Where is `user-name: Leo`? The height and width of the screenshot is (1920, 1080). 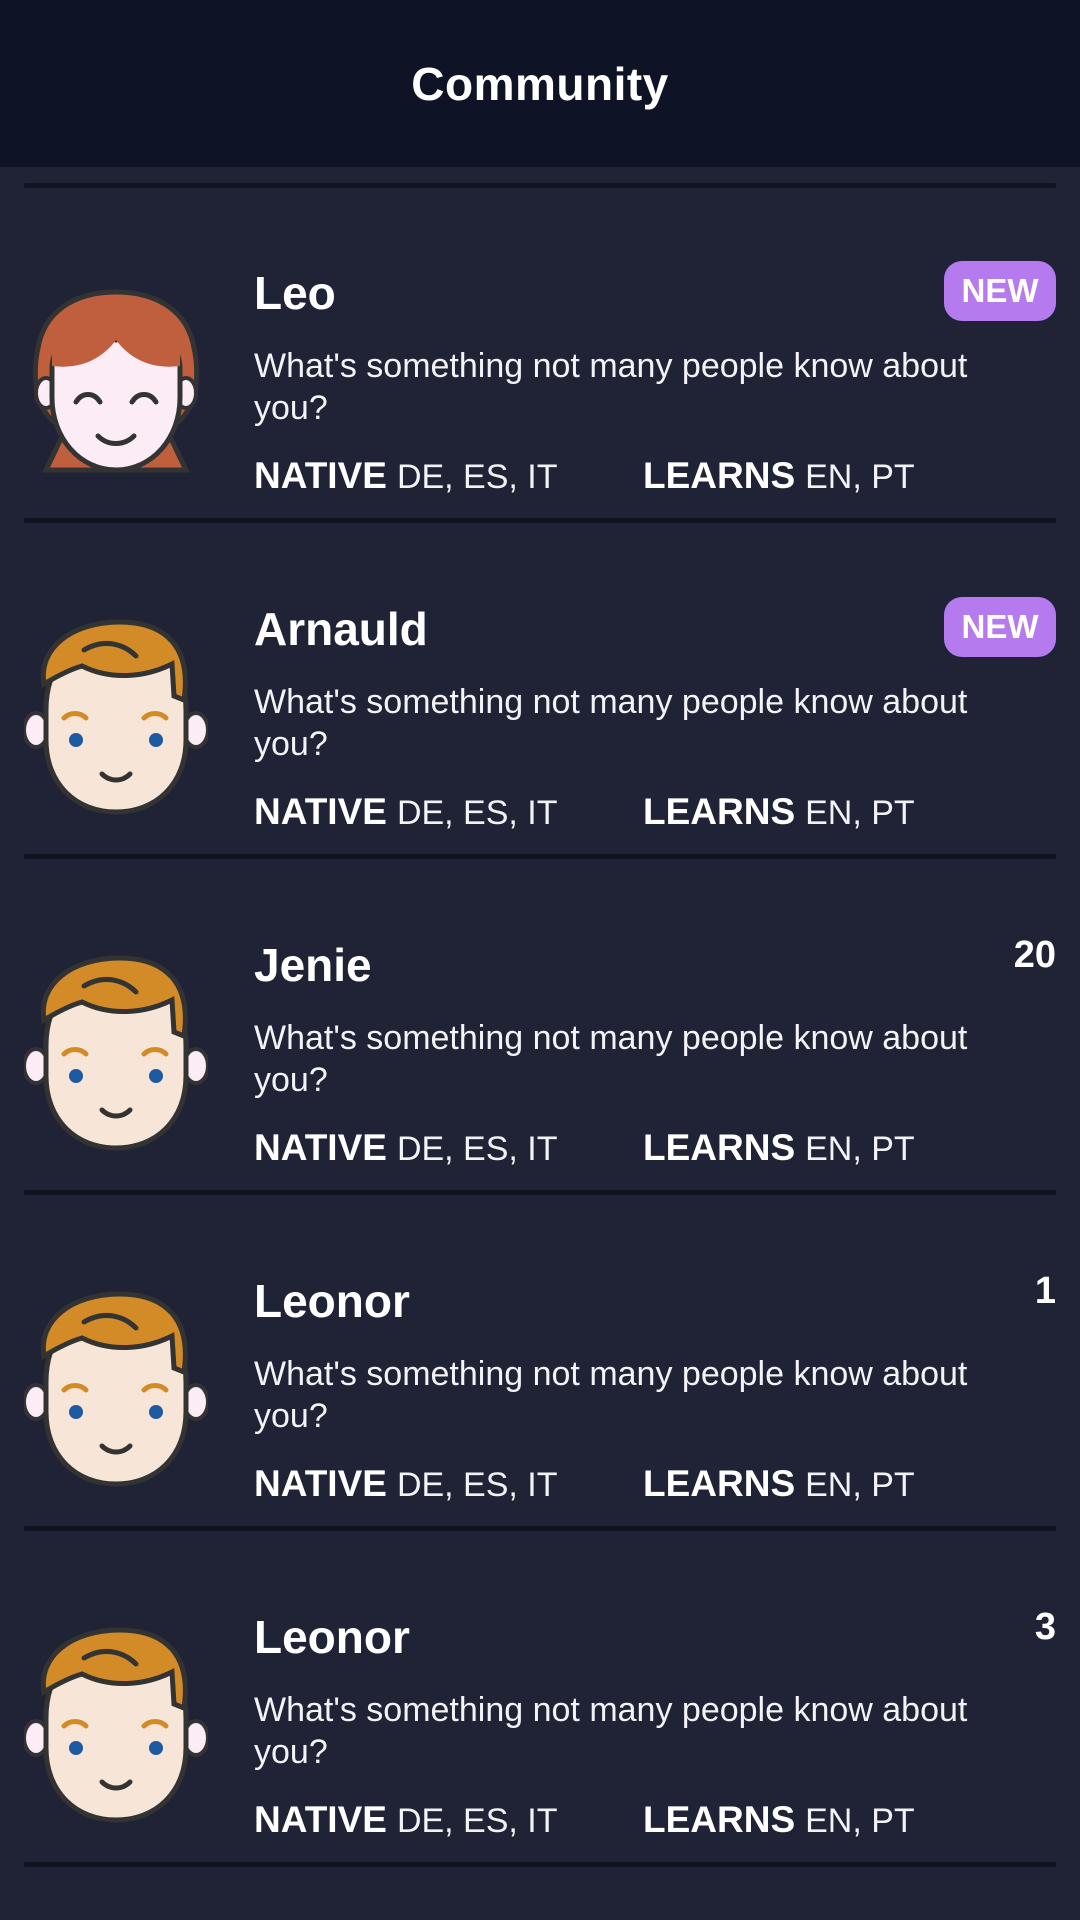 user-name: Leo is located at coordinates (295, 293).